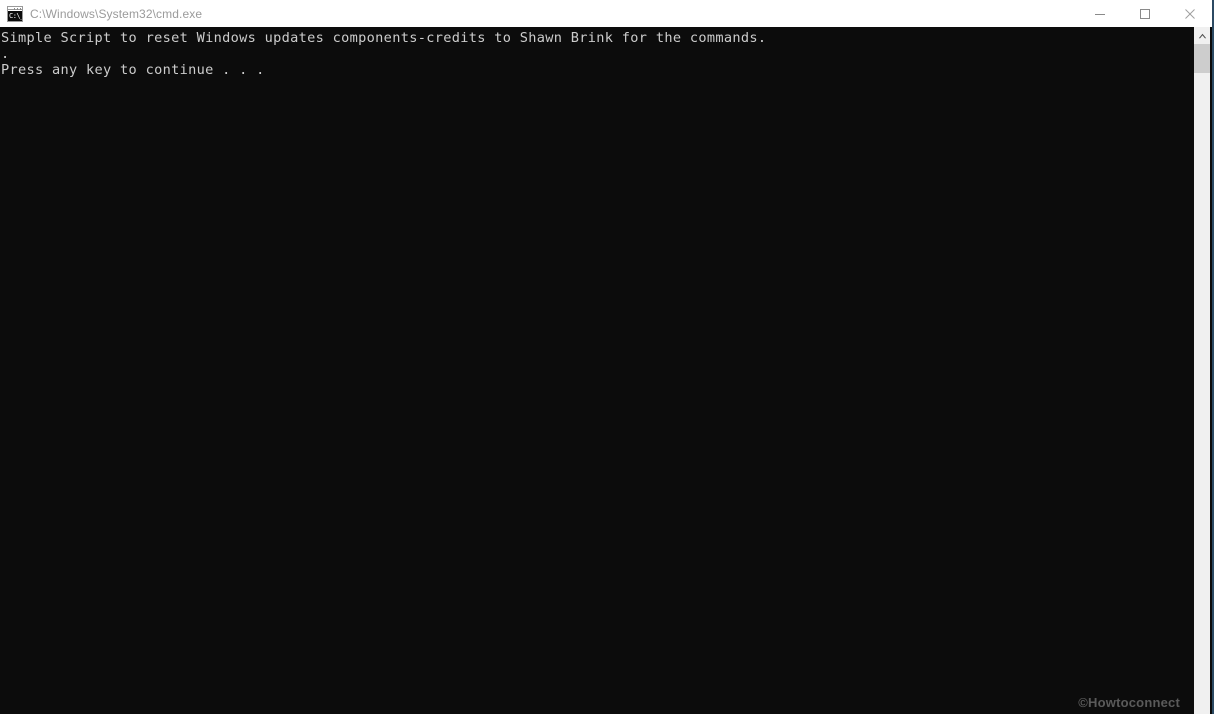 This screenshot has width=1214, height=714. What do you see at coordinates (1202, 393) in the screenshot?
I see `scrollbar-track` at bounding box center [1202, 393].